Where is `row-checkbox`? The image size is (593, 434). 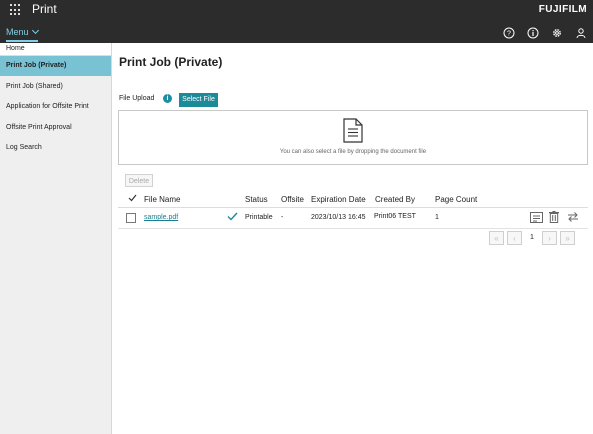 row-checkbox is located at coordinates (131, 218).